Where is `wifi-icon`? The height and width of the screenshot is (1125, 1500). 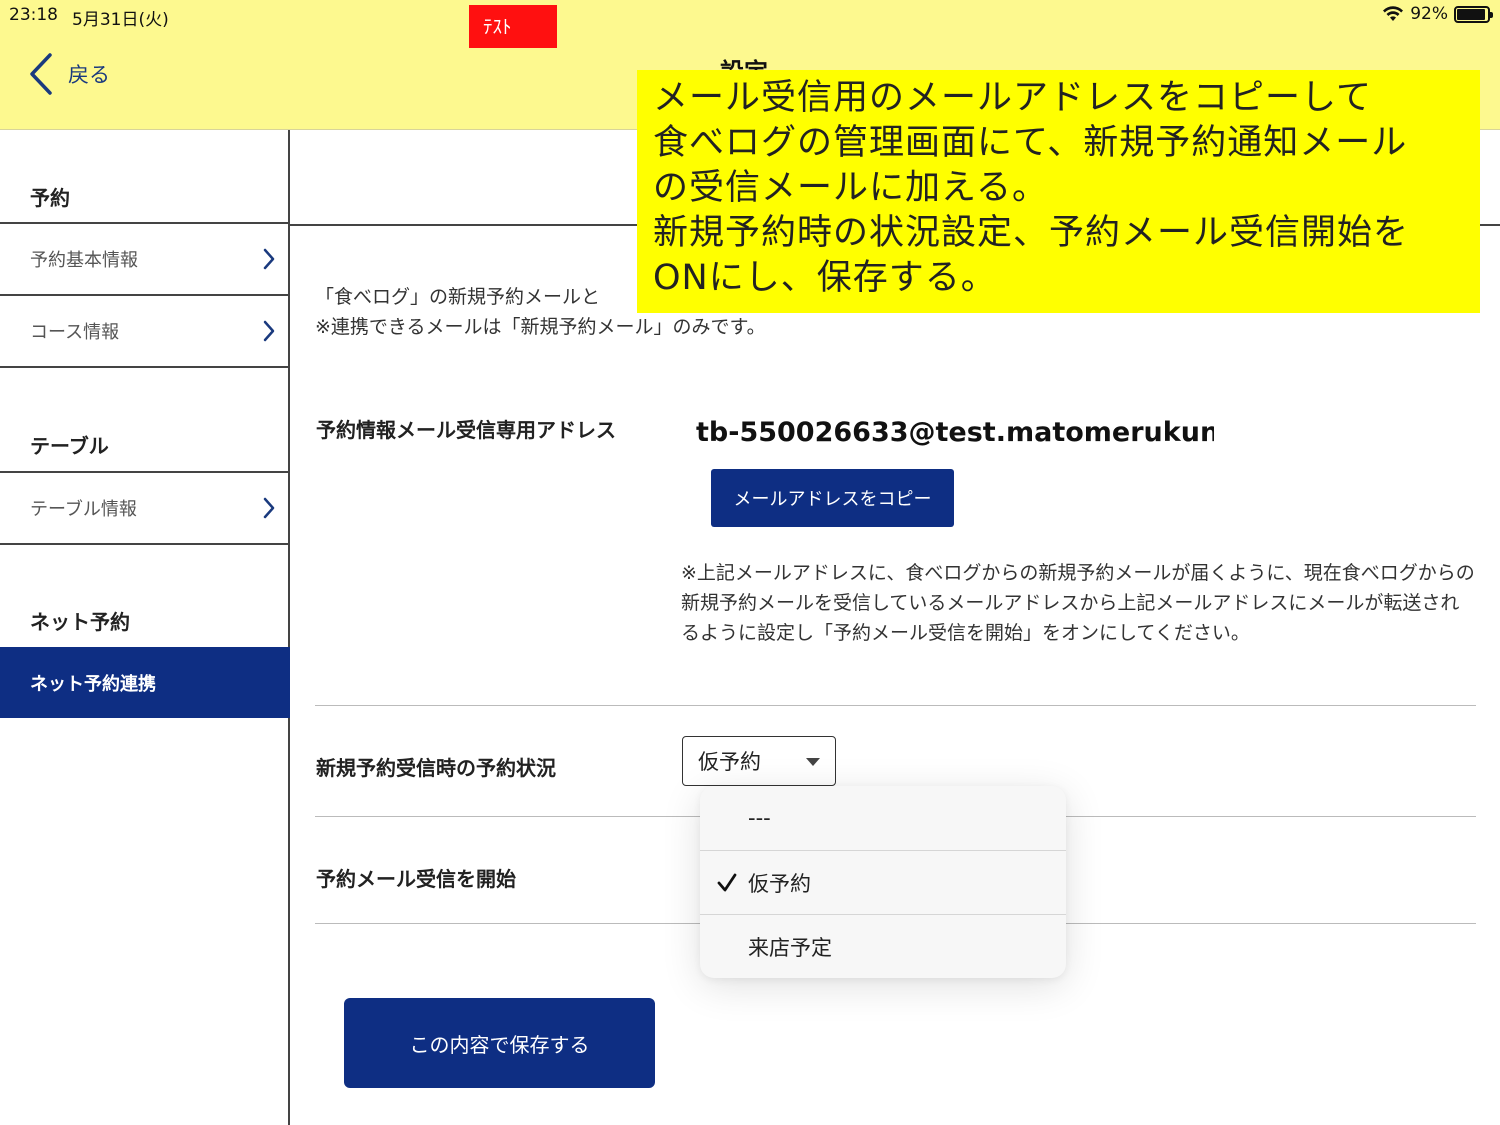
wifi-icon is located at coordinates (1393, 13).